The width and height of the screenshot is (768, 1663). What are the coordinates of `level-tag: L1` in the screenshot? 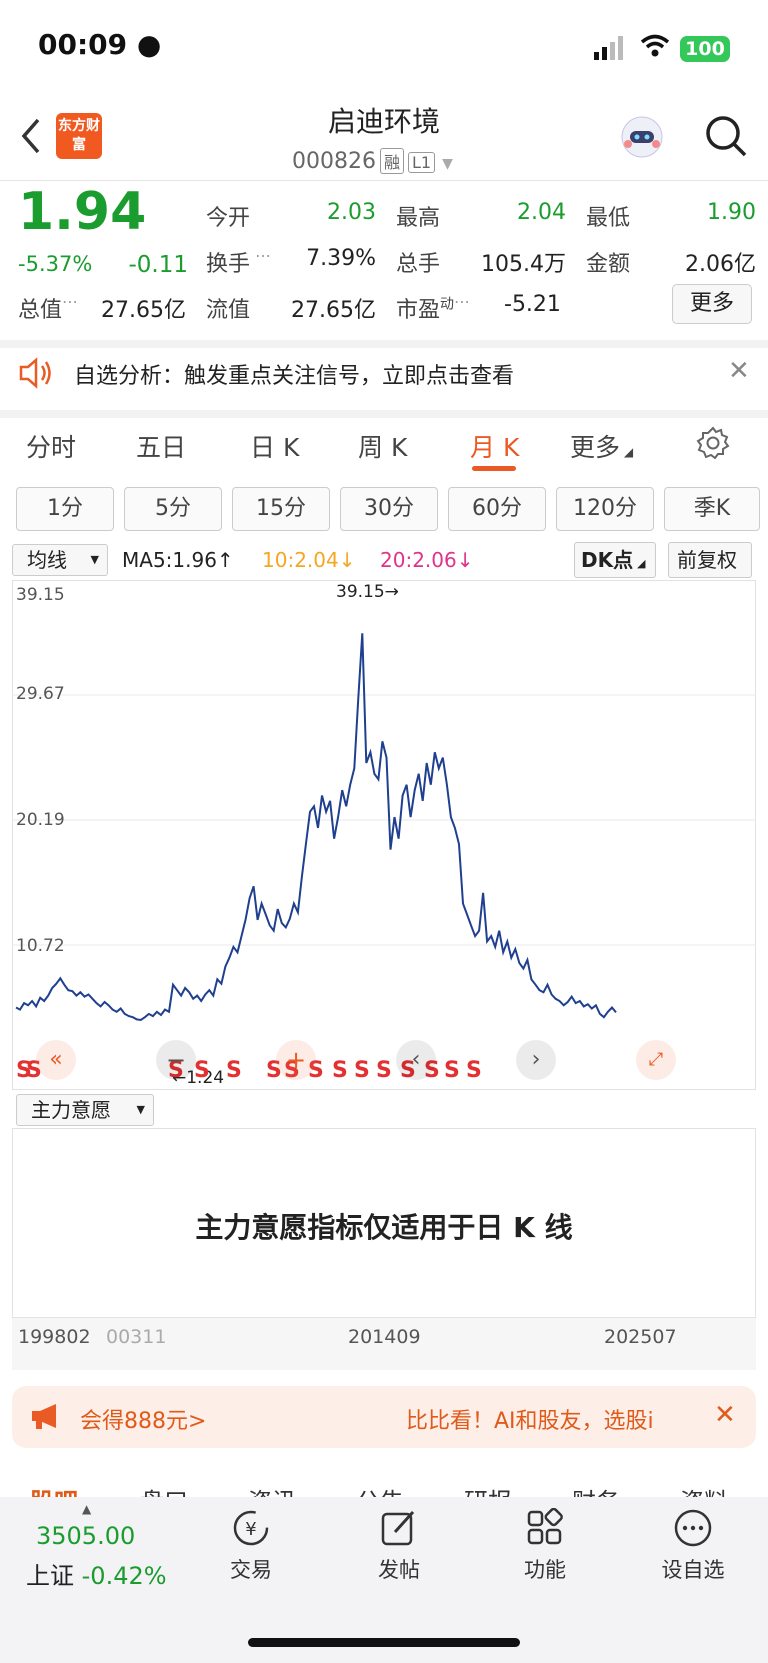 It's located at (422, 162).